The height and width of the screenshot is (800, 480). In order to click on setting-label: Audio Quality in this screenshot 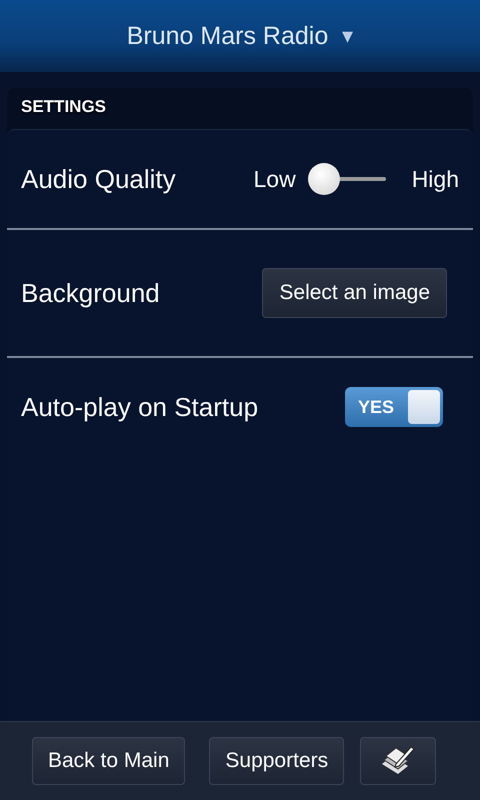, I will do `click(98, 179)`.